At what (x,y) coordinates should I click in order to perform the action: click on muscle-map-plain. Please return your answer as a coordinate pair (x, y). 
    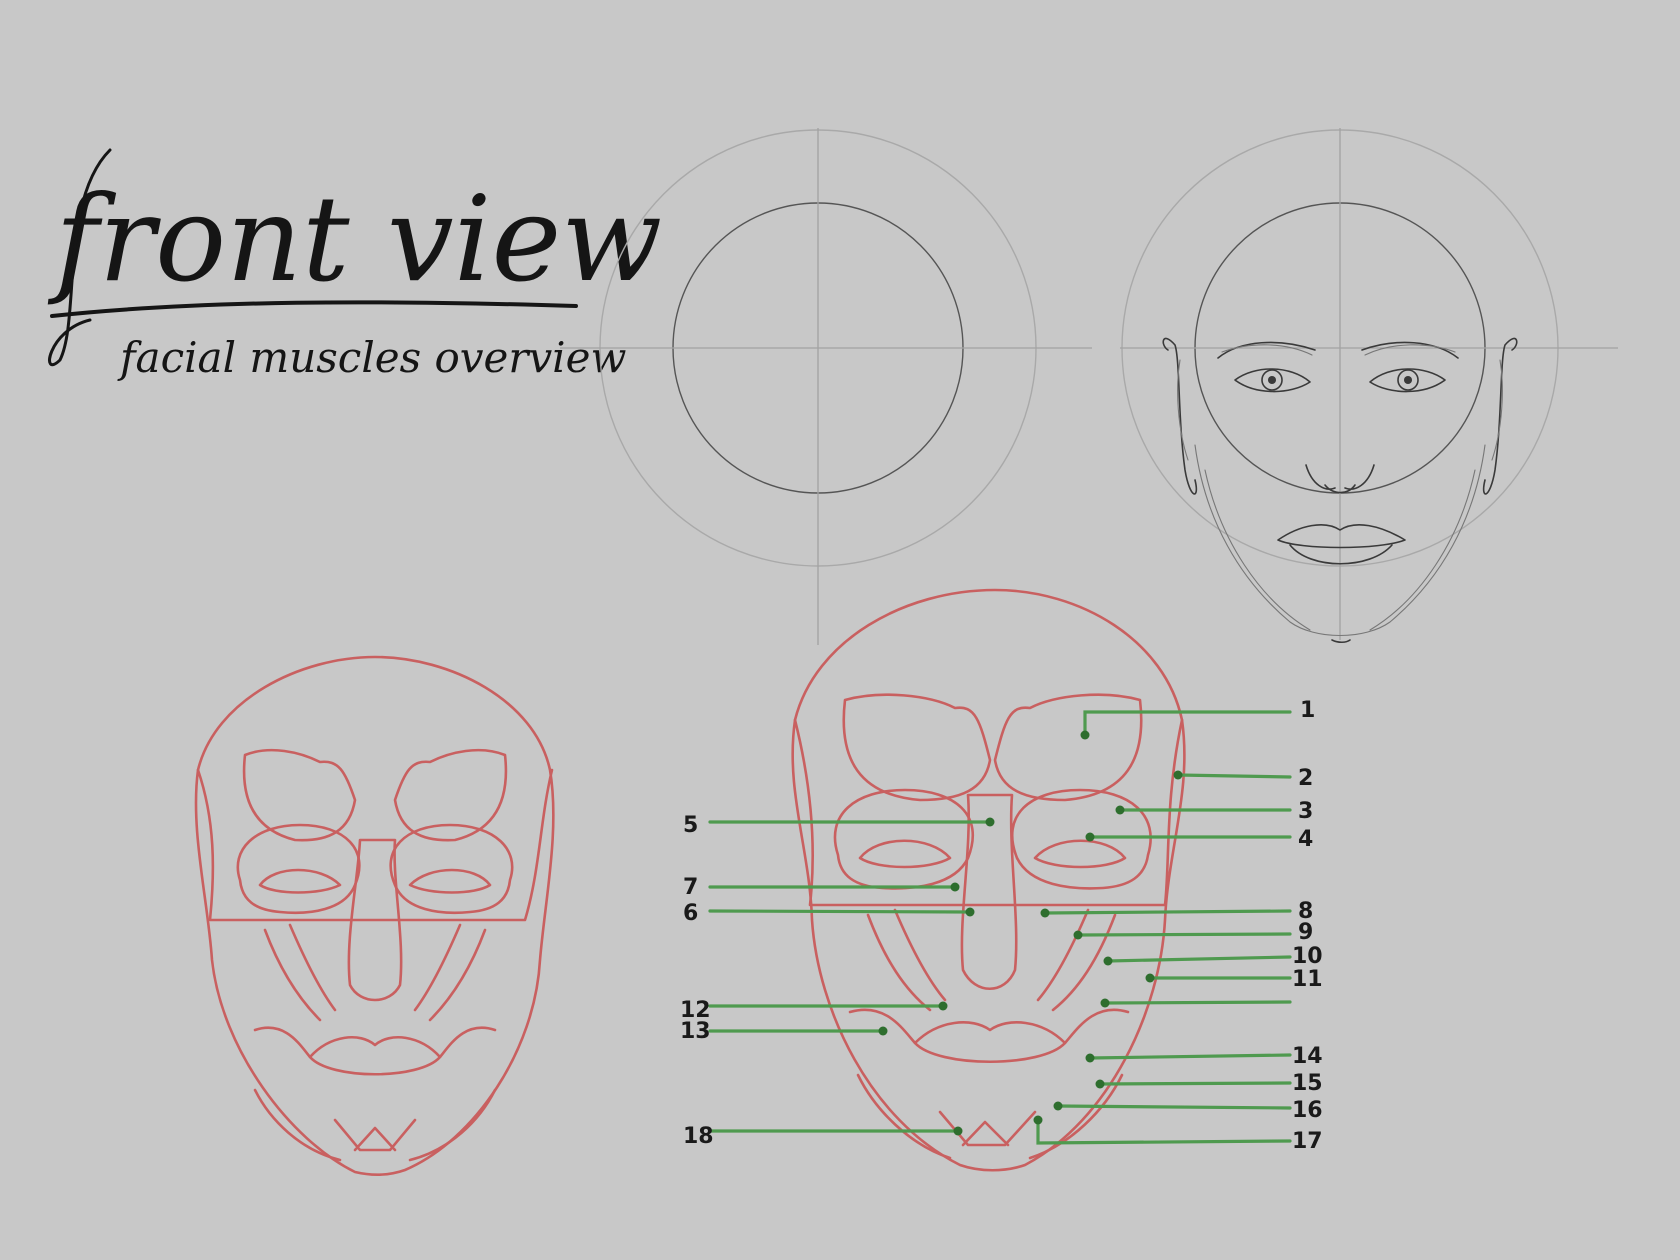
    Looking at the image, I should click on (374, 916).